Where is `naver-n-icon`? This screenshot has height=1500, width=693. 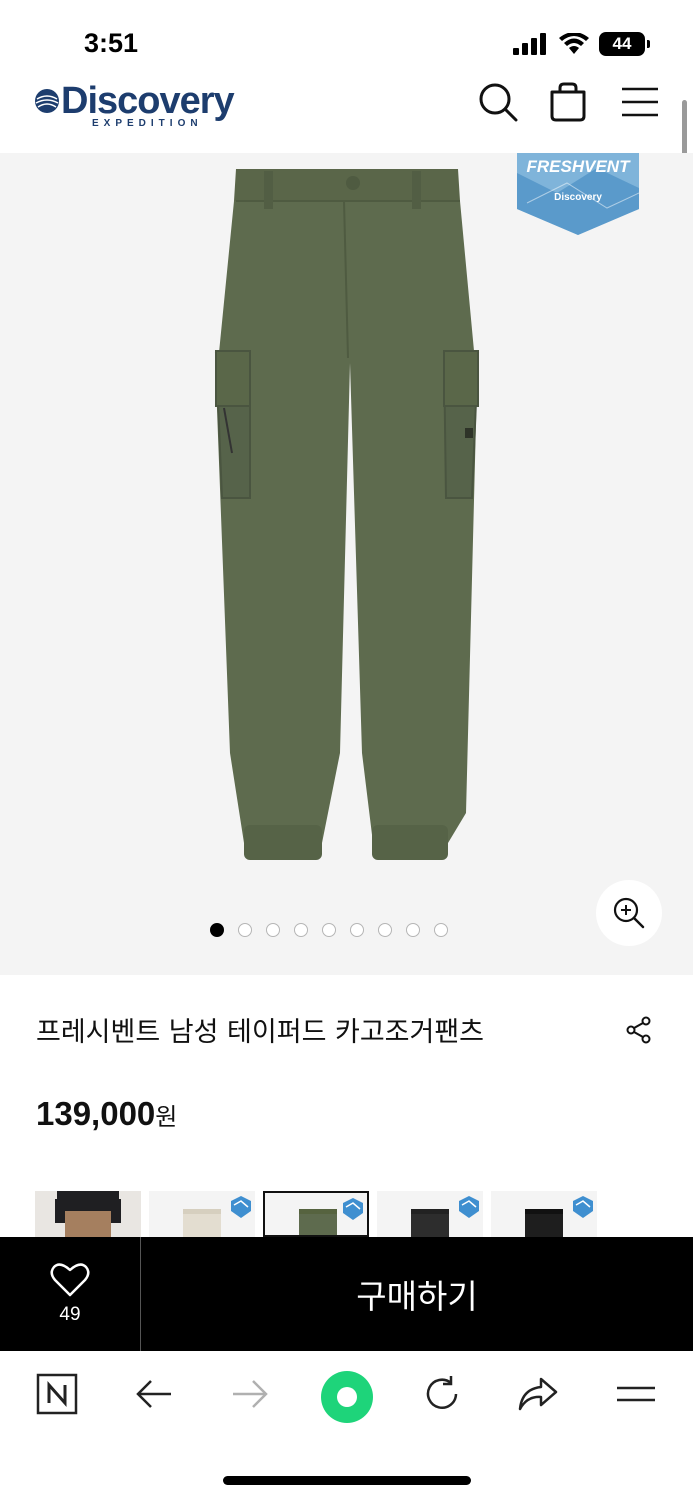 naver-n-icon is located at coordinates (57, 1394).